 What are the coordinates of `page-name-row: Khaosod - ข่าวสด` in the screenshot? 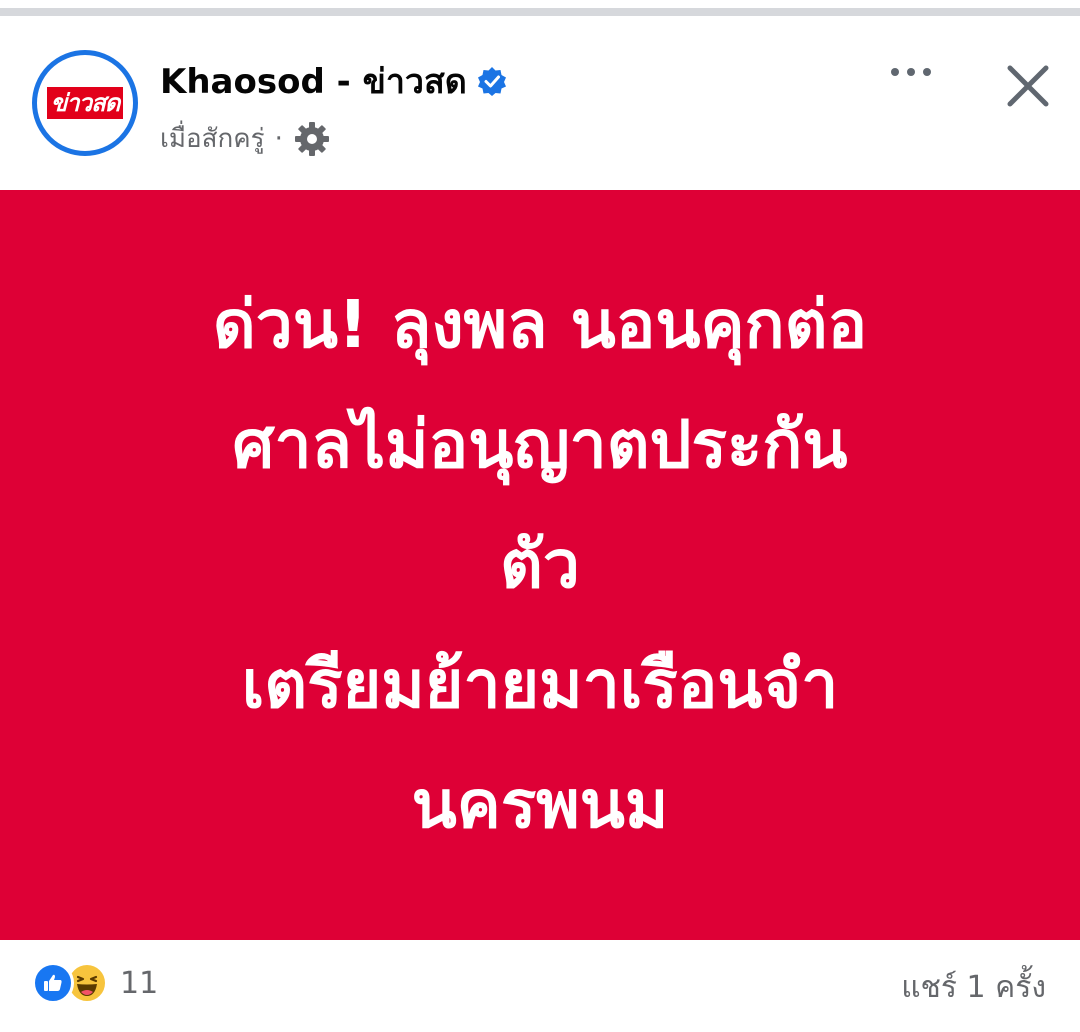 It's located at (333, 81).